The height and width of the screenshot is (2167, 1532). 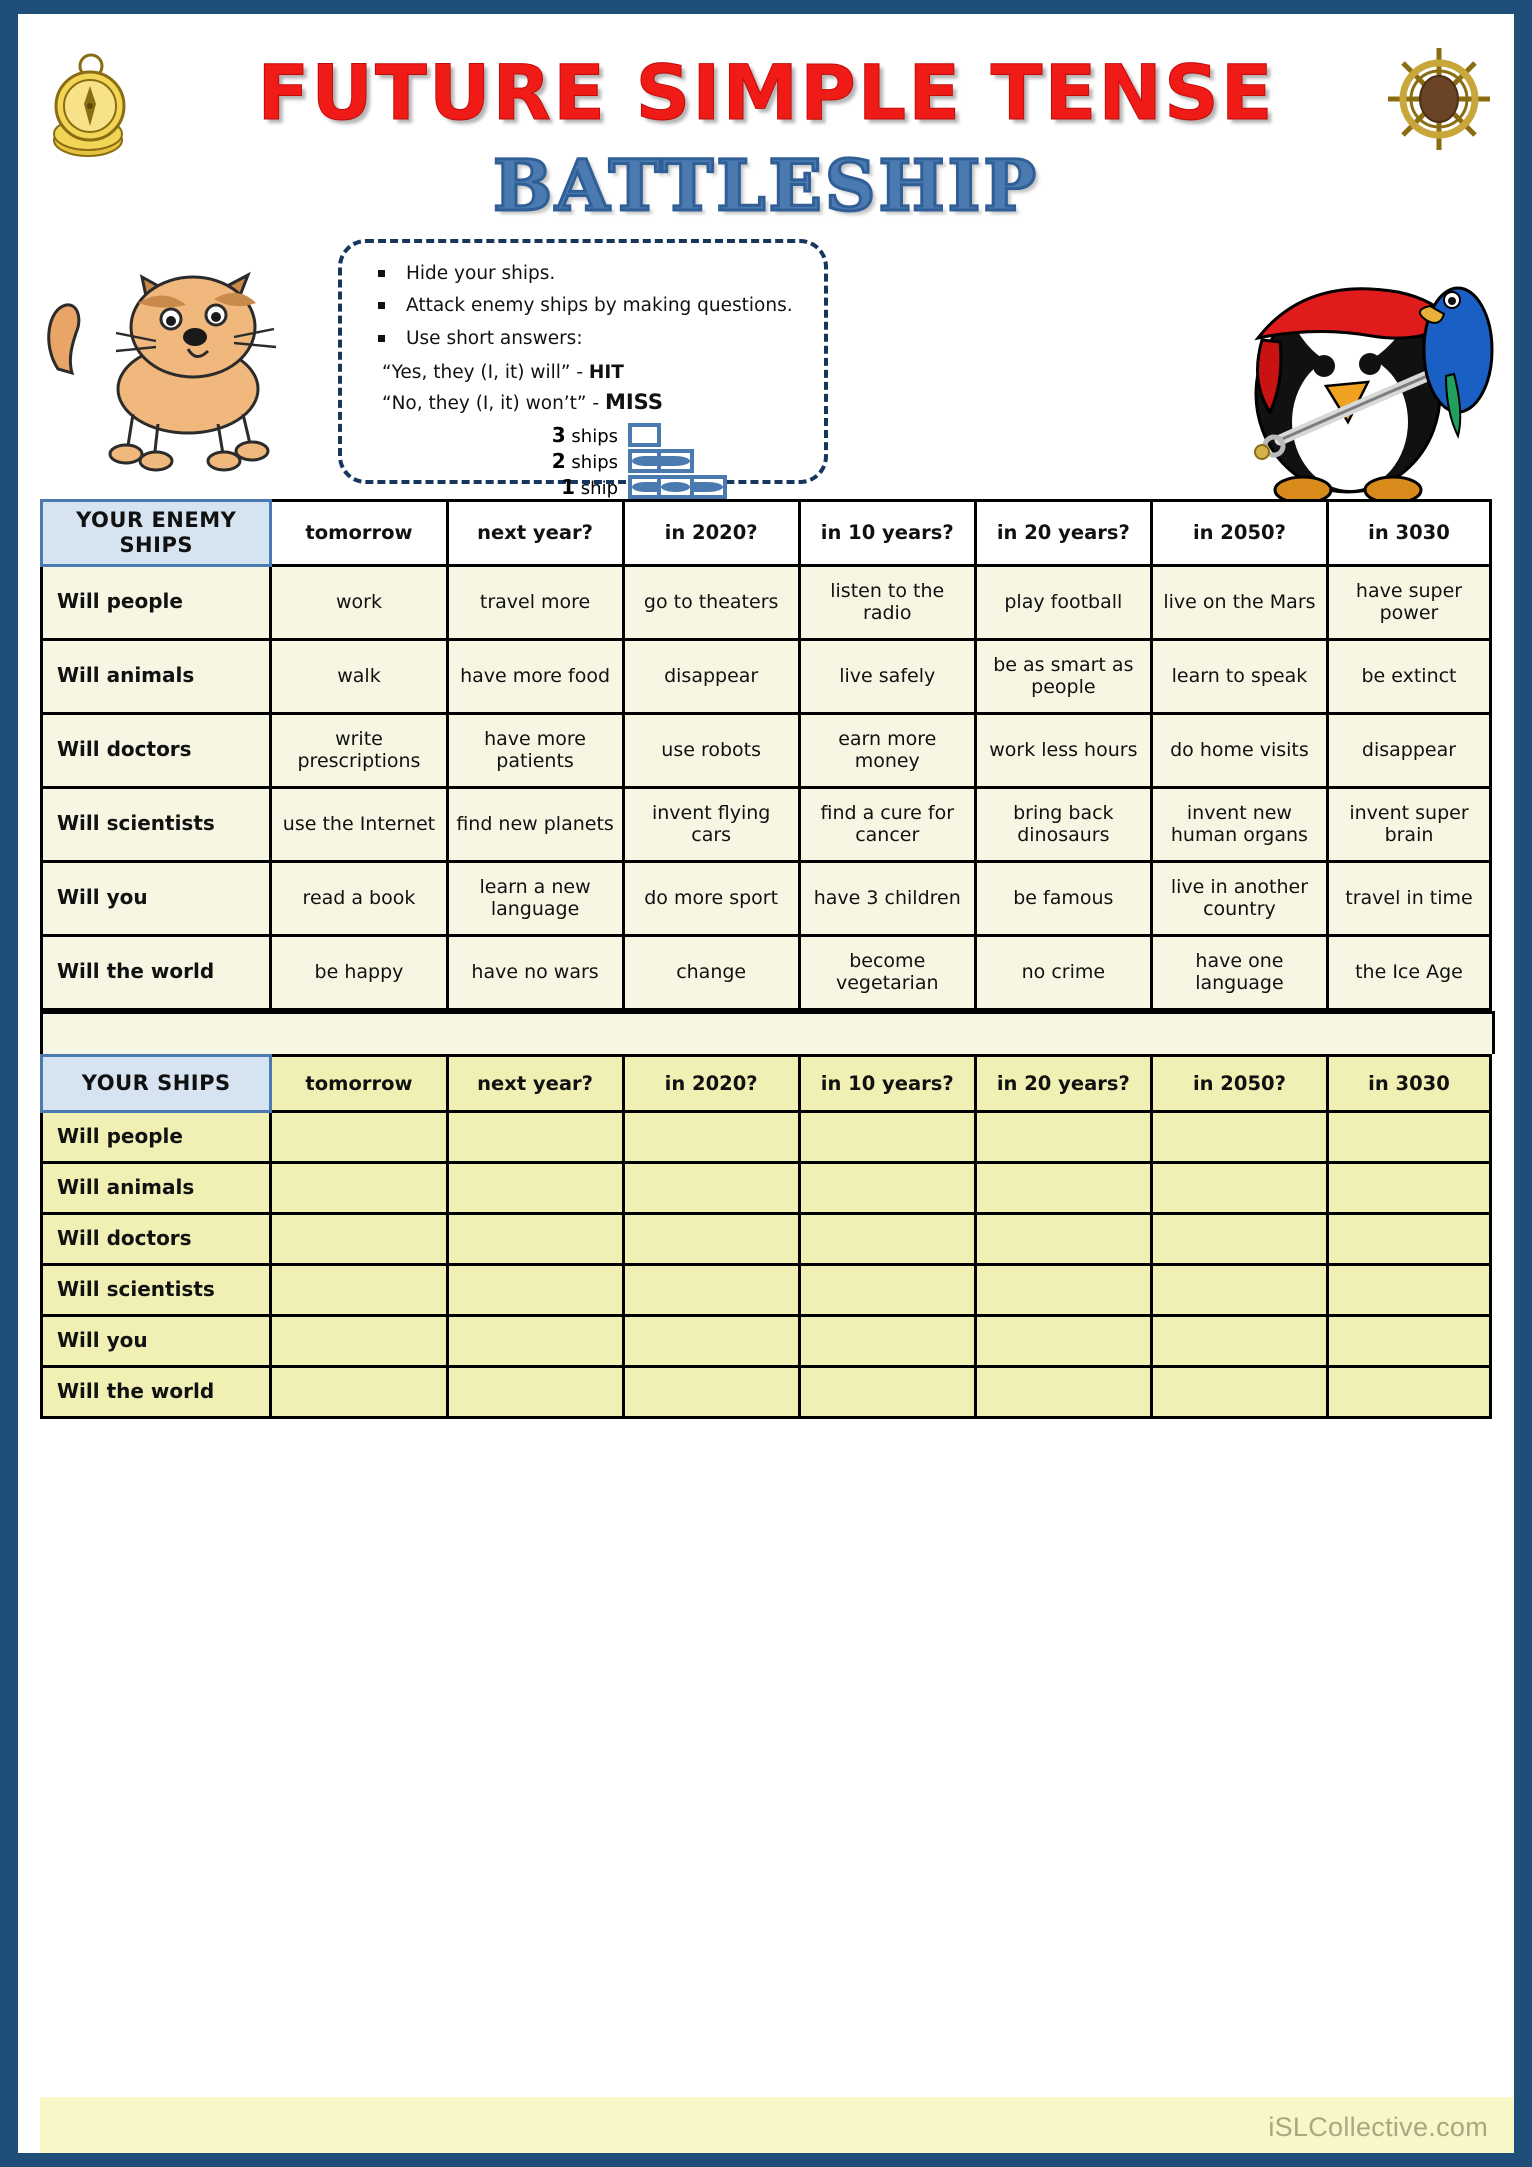 I want to click on your-cell-r4-c5, so click(x=1239, y=1341).